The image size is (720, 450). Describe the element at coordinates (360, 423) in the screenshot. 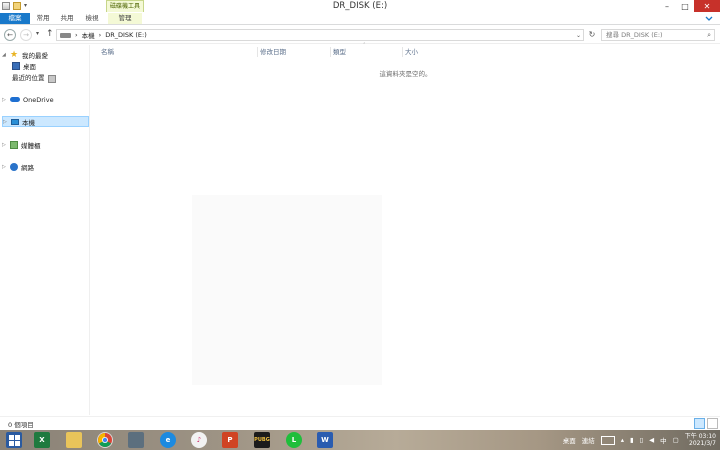

I see `status-bar: 0 個項目` at that location.